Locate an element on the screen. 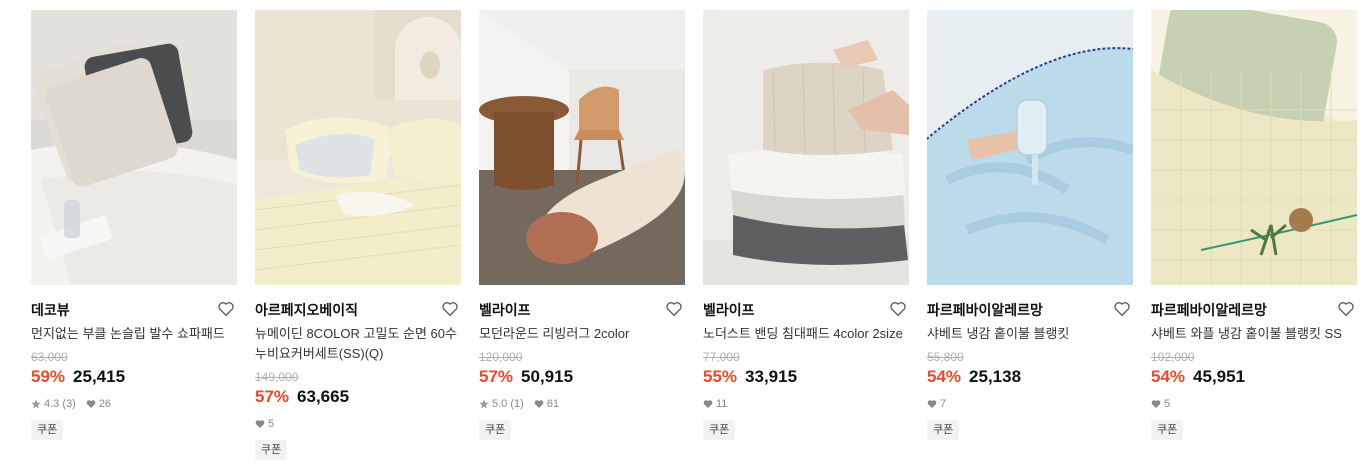 This screenshot has height=467, width=1369. original-price: 149,000 is located at coordinates (277, 377).